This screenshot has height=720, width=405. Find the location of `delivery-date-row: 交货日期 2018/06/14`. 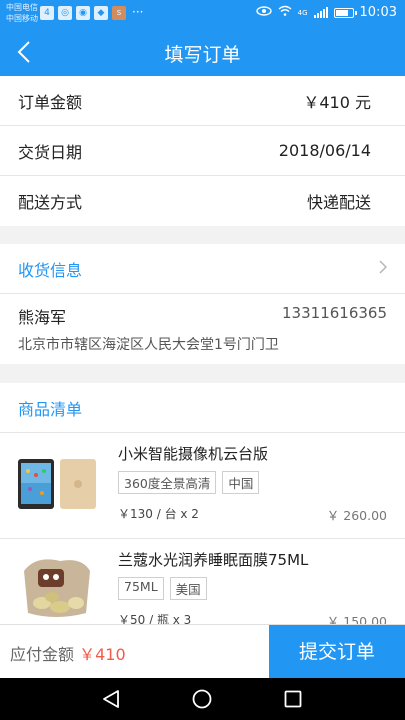

delivery-date-row: 交货日期 2018/06/14 is located at coordinates (202, 151).